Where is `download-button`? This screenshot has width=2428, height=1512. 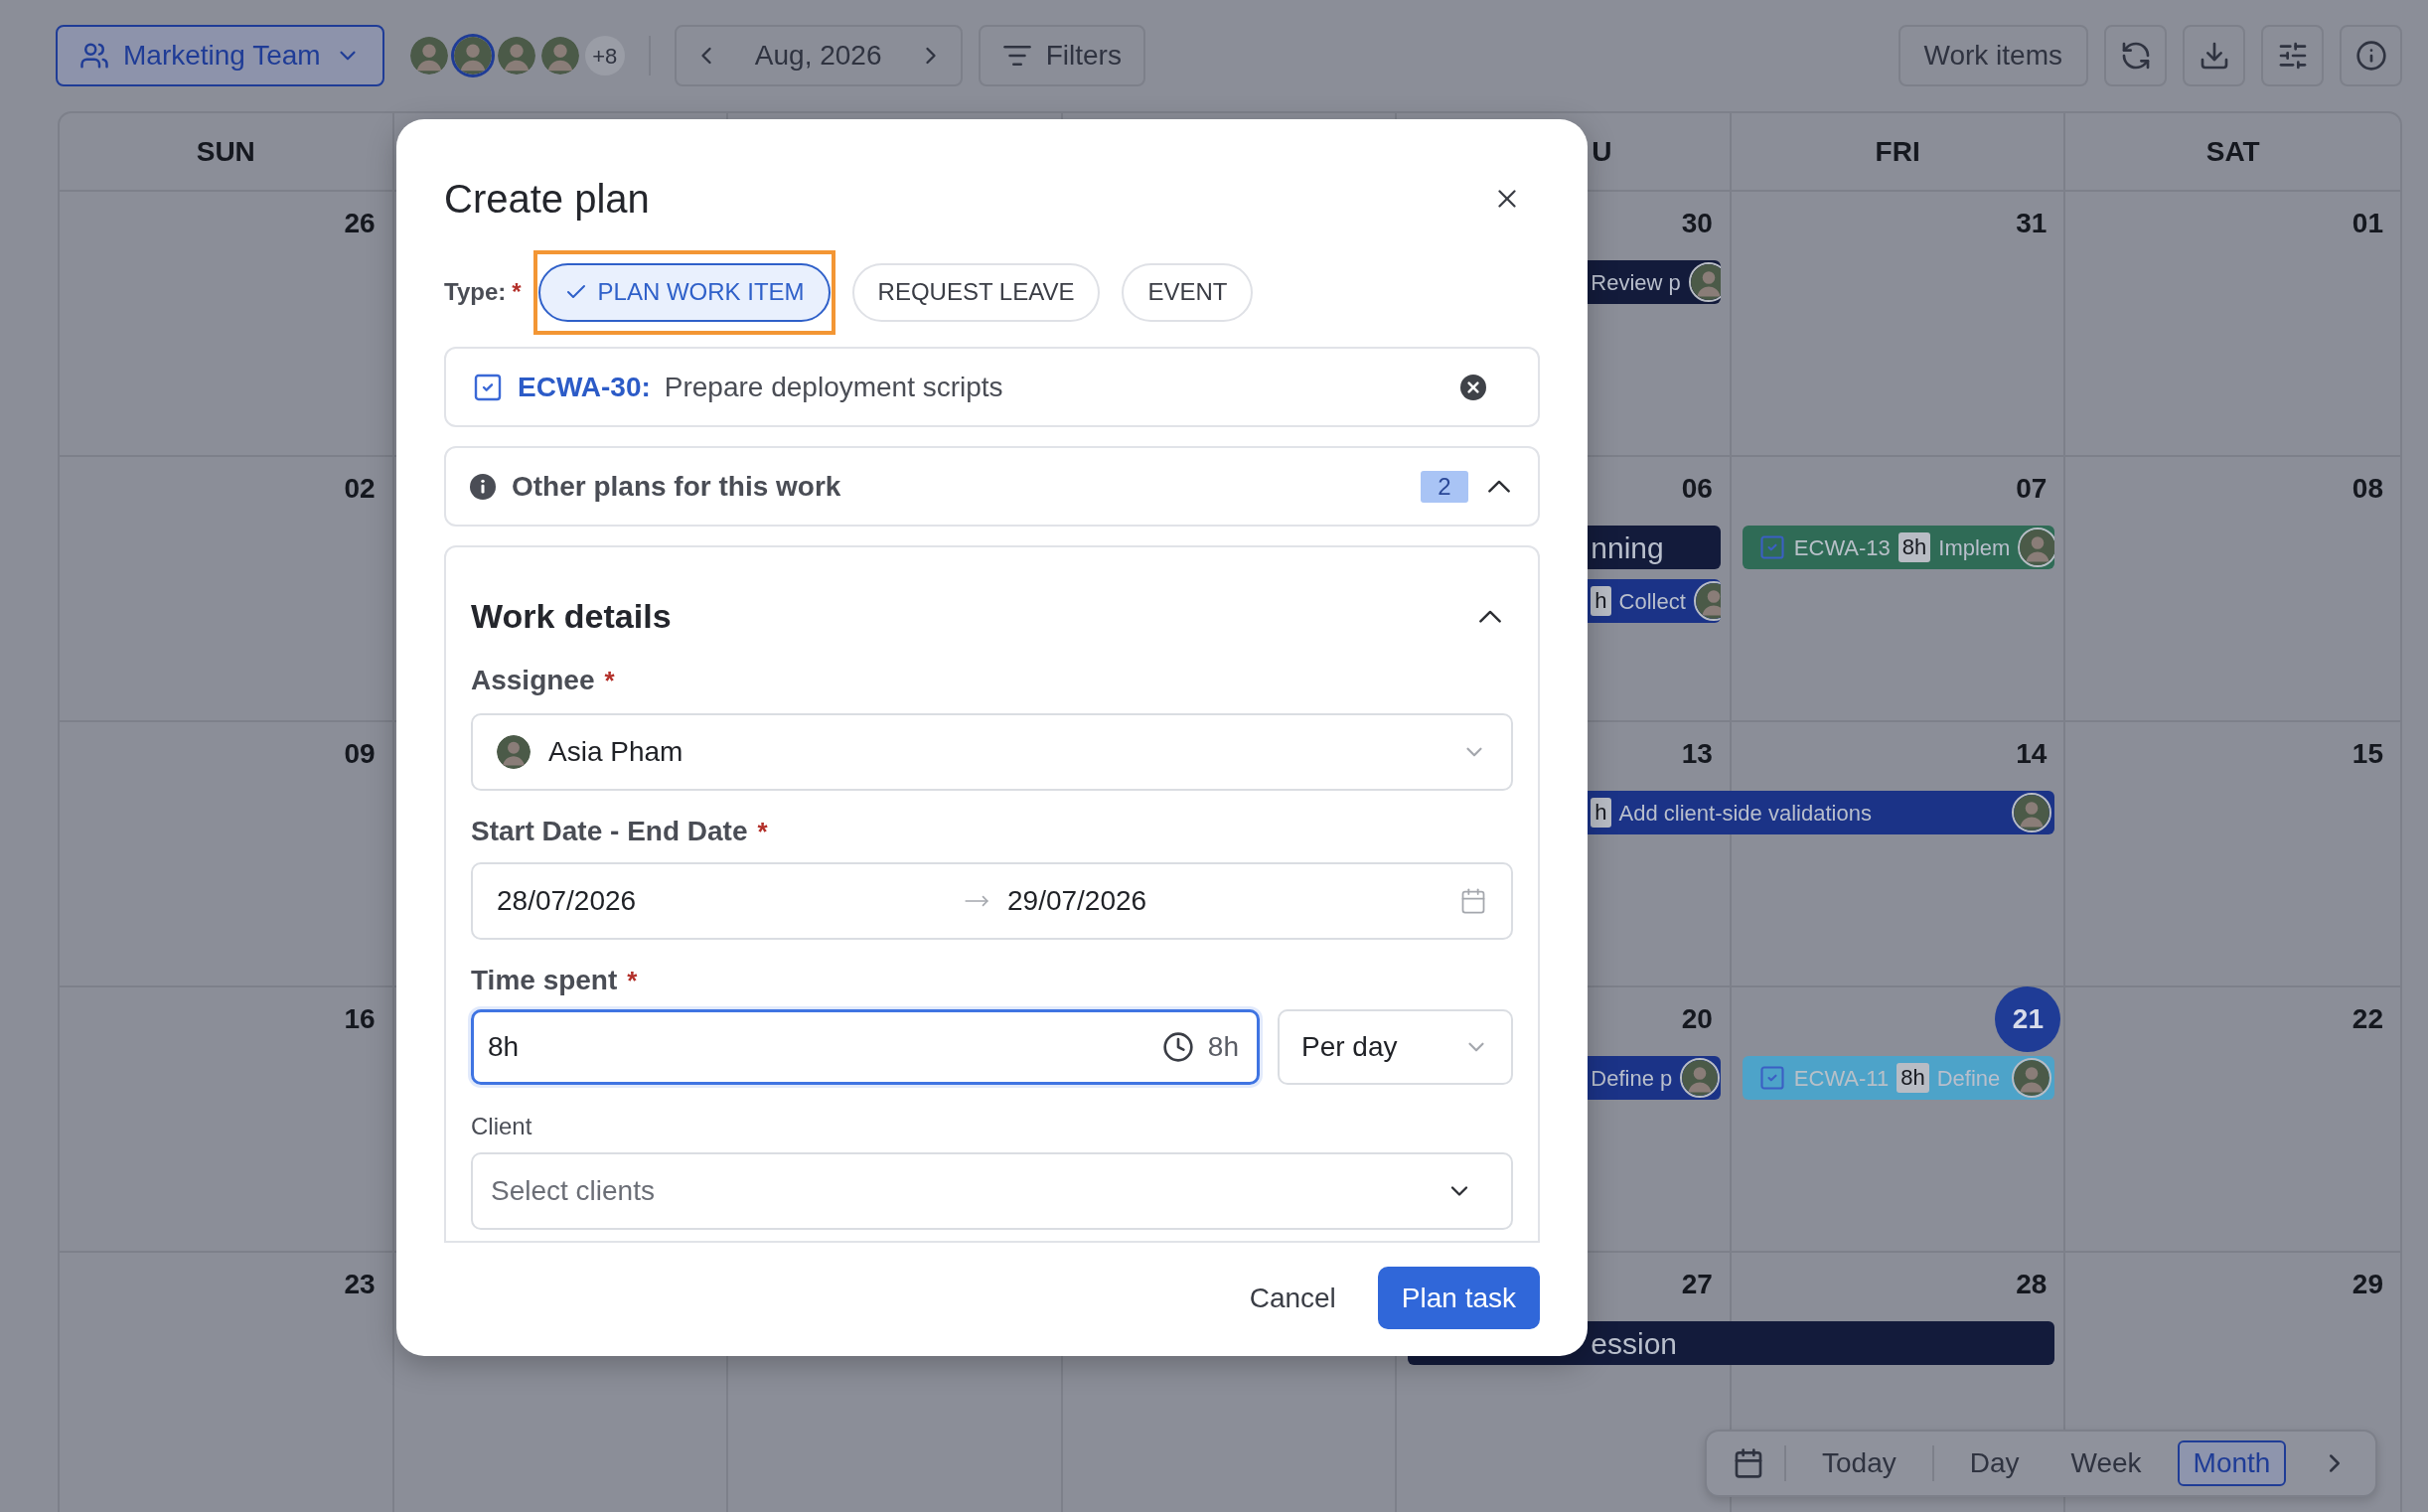
download-button is located at coordinates (2214, 55).